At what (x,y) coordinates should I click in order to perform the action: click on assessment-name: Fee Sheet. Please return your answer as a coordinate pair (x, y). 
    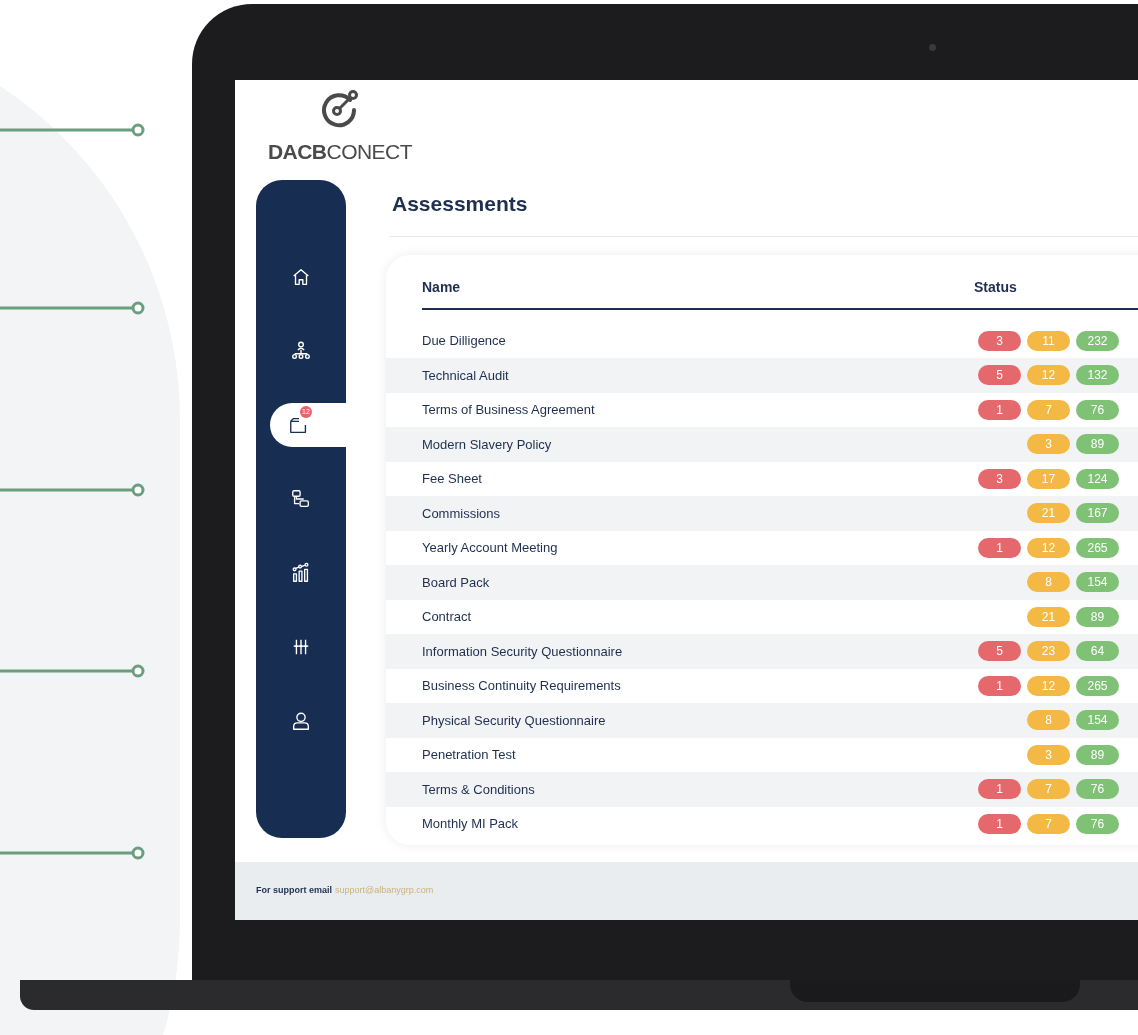
    Looking at the image, I should click on (700, 479).